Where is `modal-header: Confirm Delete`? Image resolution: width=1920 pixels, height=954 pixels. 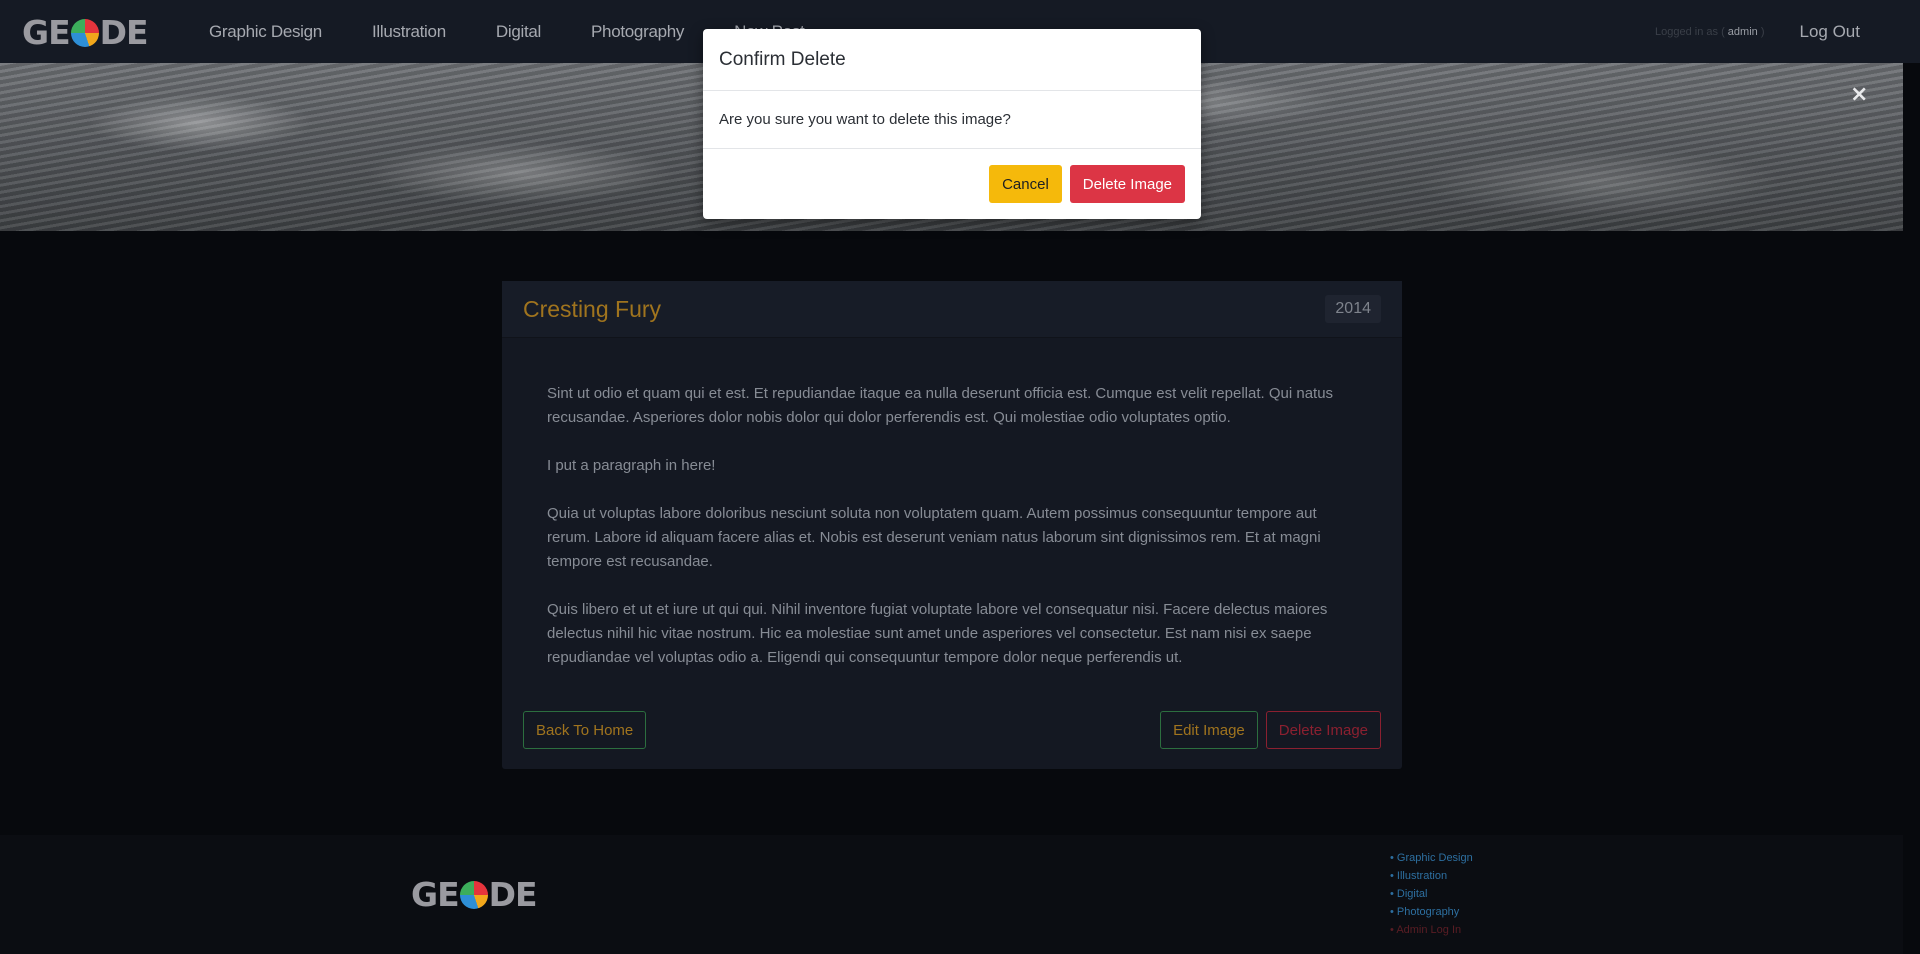
modal-header: Confirm Delete is located at coordinates (952, 60).